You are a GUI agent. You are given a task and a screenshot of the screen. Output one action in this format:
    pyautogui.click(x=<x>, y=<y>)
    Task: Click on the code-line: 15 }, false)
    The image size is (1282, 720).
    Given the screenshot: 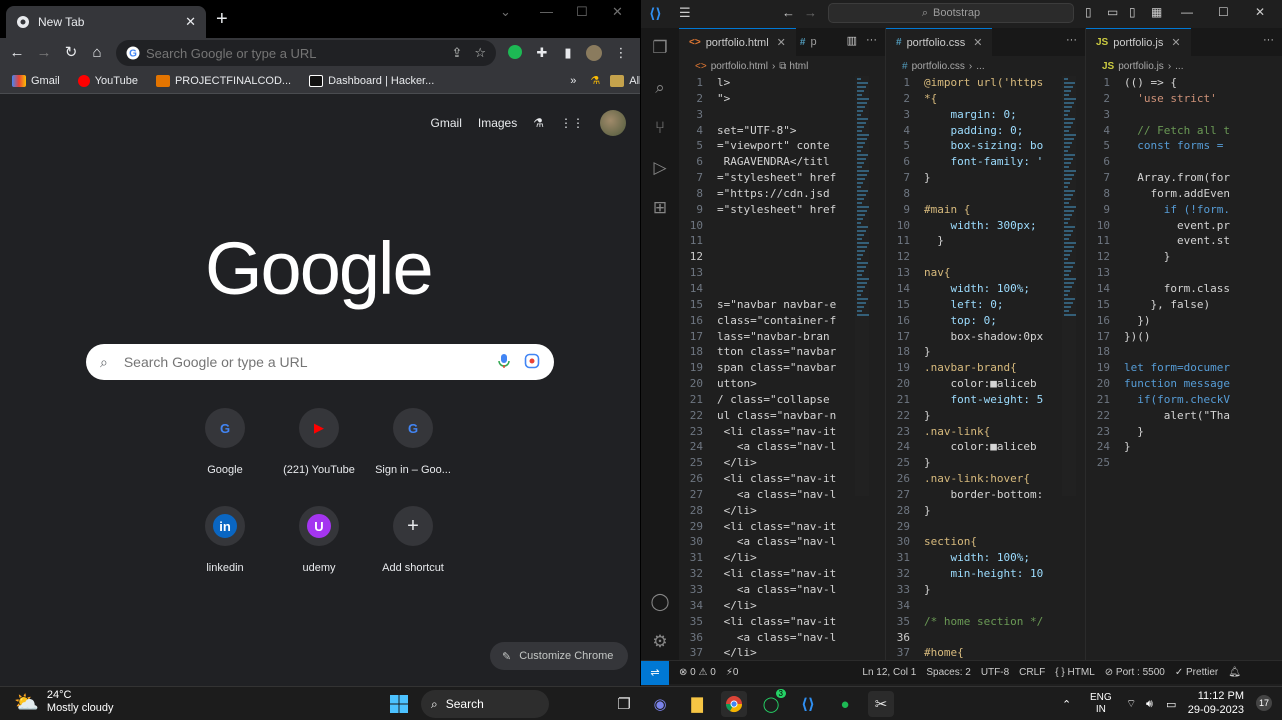 What is the action you would take?
    pyautogui.click(x=1184, y=306)
    